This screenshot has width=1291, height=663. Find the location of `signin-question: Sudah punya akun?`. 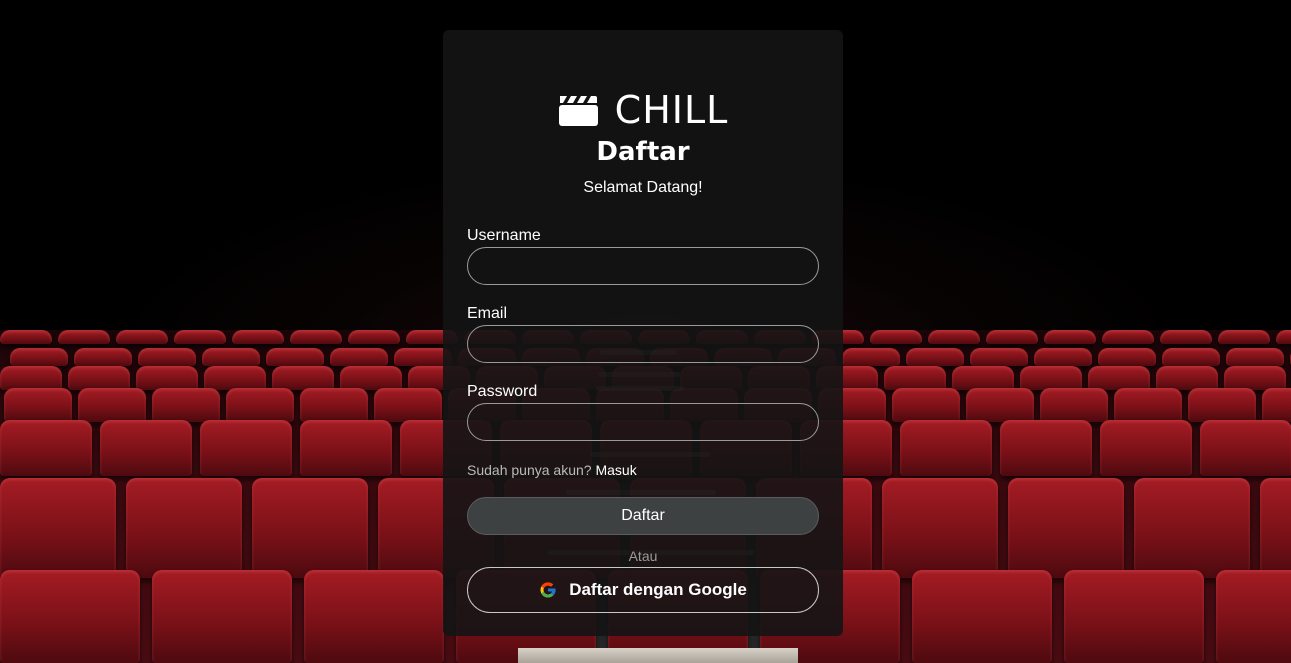

signin-question: Sudah punya akun? is located at coordinates (529, 470).